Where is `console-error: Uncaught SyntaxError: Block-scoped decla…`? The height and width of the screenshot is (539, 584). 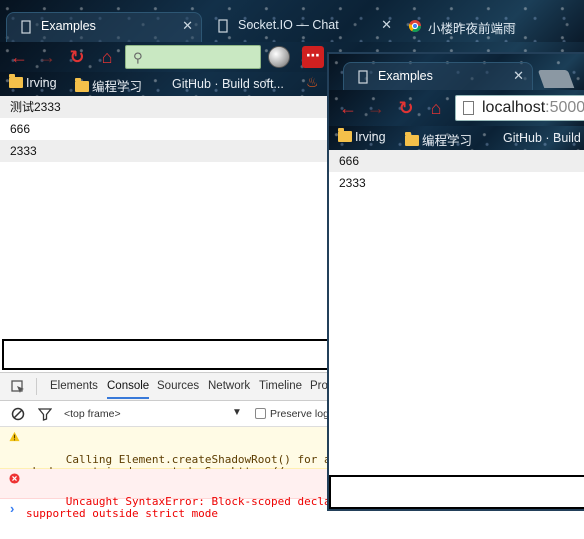 console-error: Uncaught SyntaxError: Block-scoped decla… is located at coordinates (175, 494).